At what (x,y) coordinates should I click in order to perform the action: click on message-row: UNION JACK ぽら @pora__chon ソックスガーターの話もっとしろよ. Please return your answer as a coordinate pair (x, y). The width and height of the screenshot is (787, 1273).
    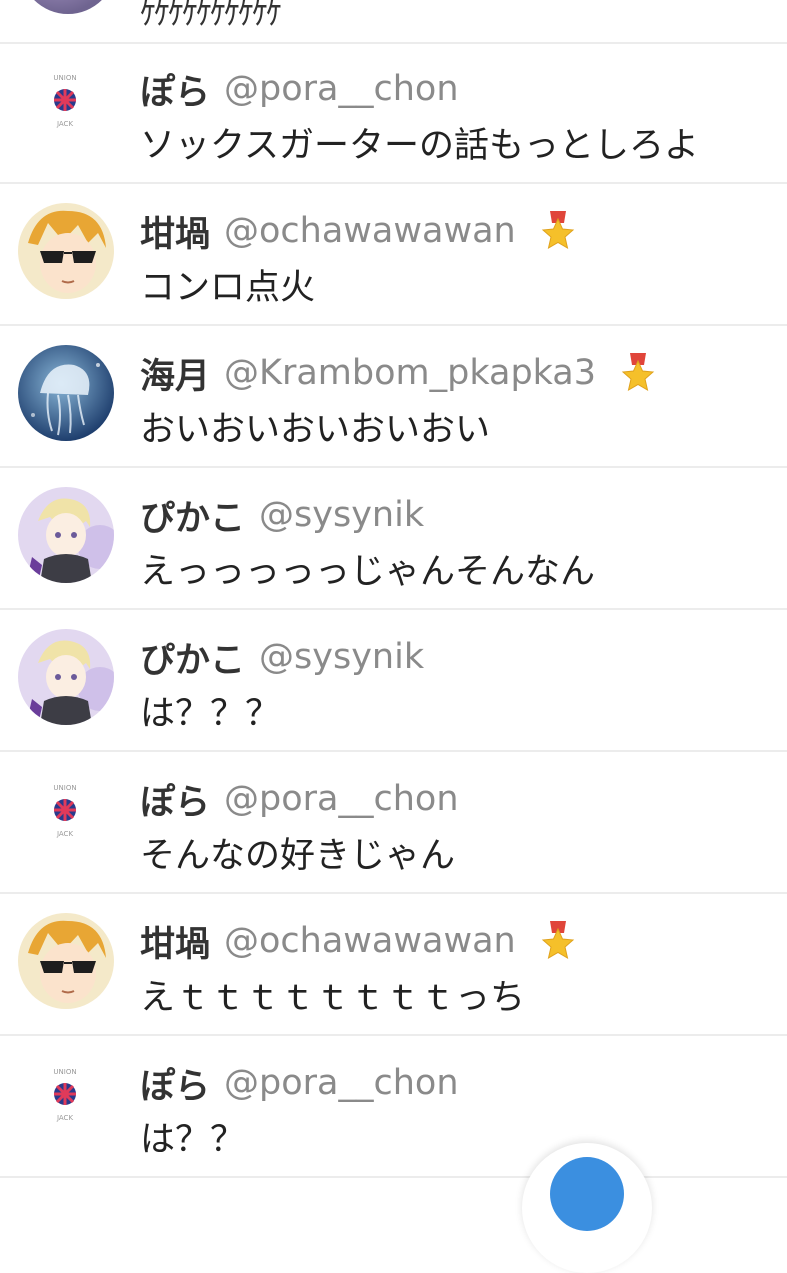
    Looking at the image, I should click on (393, 114).